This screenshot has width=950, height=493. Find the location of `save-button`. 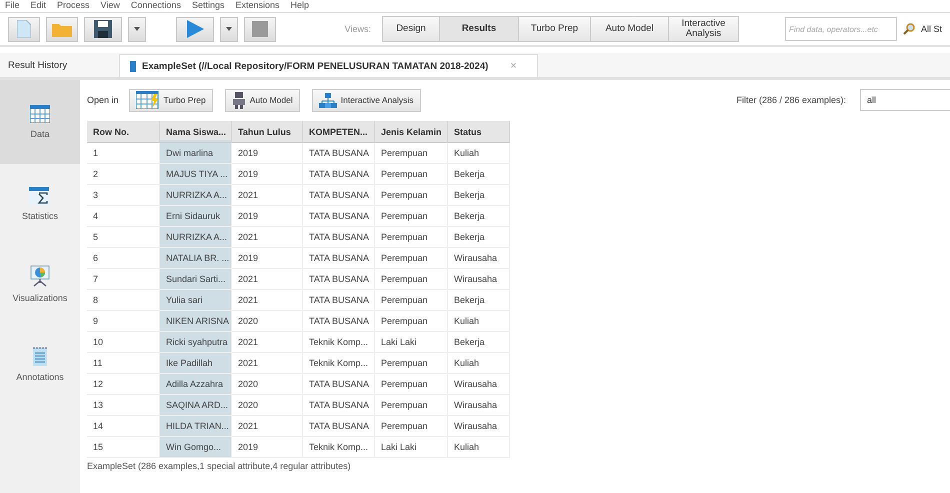

save-button is located at coordinates (103, 29).